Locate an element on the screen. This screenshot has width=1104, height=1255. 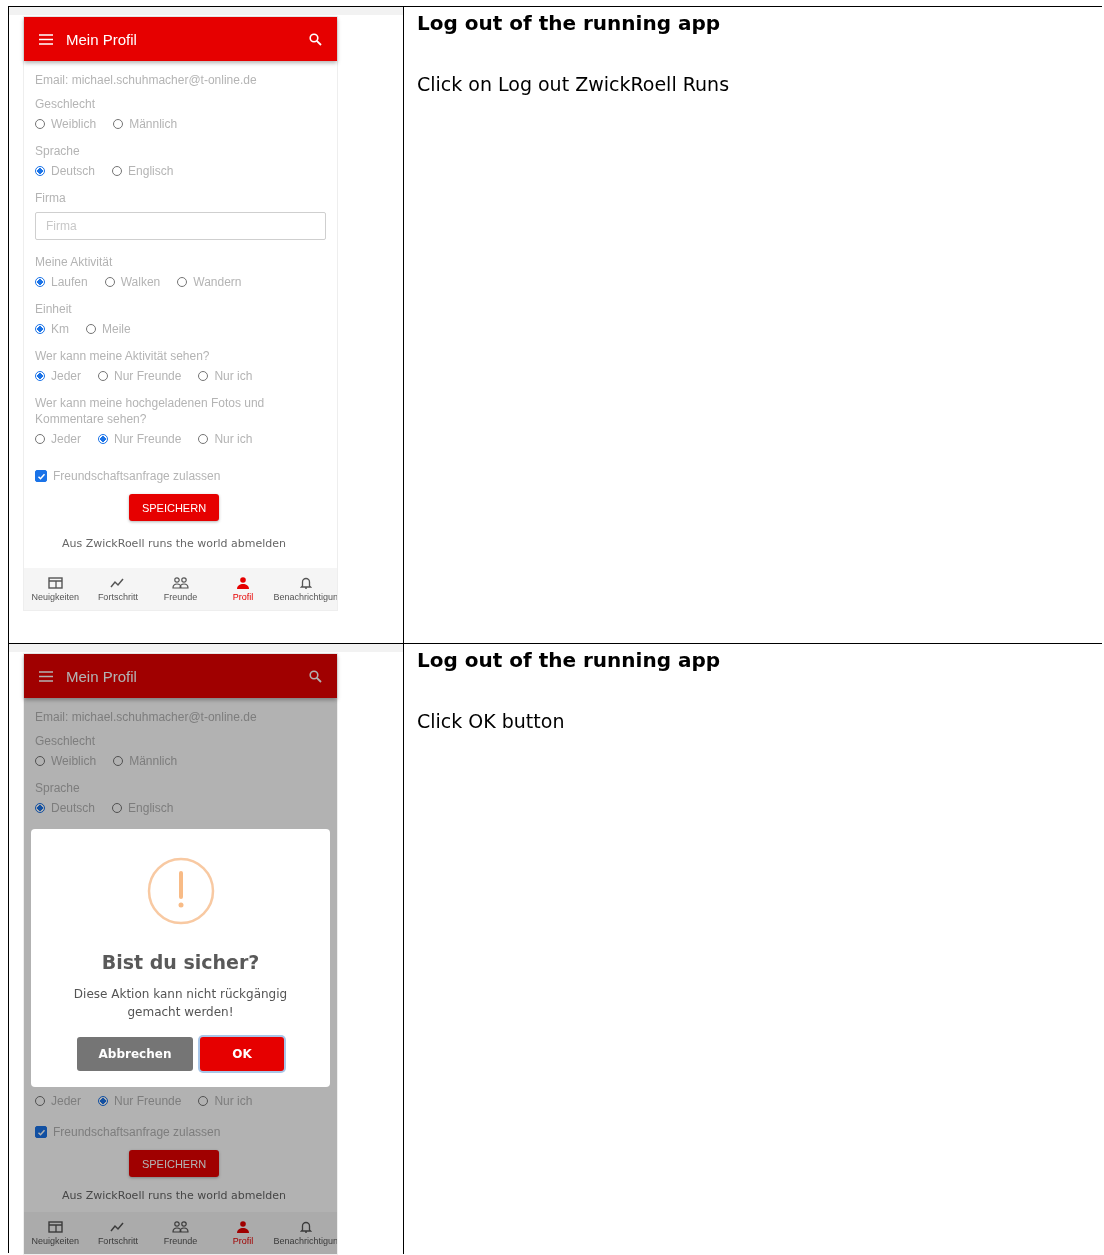
cancel-button: Abbrechen is located at coordinates (135, 1054).